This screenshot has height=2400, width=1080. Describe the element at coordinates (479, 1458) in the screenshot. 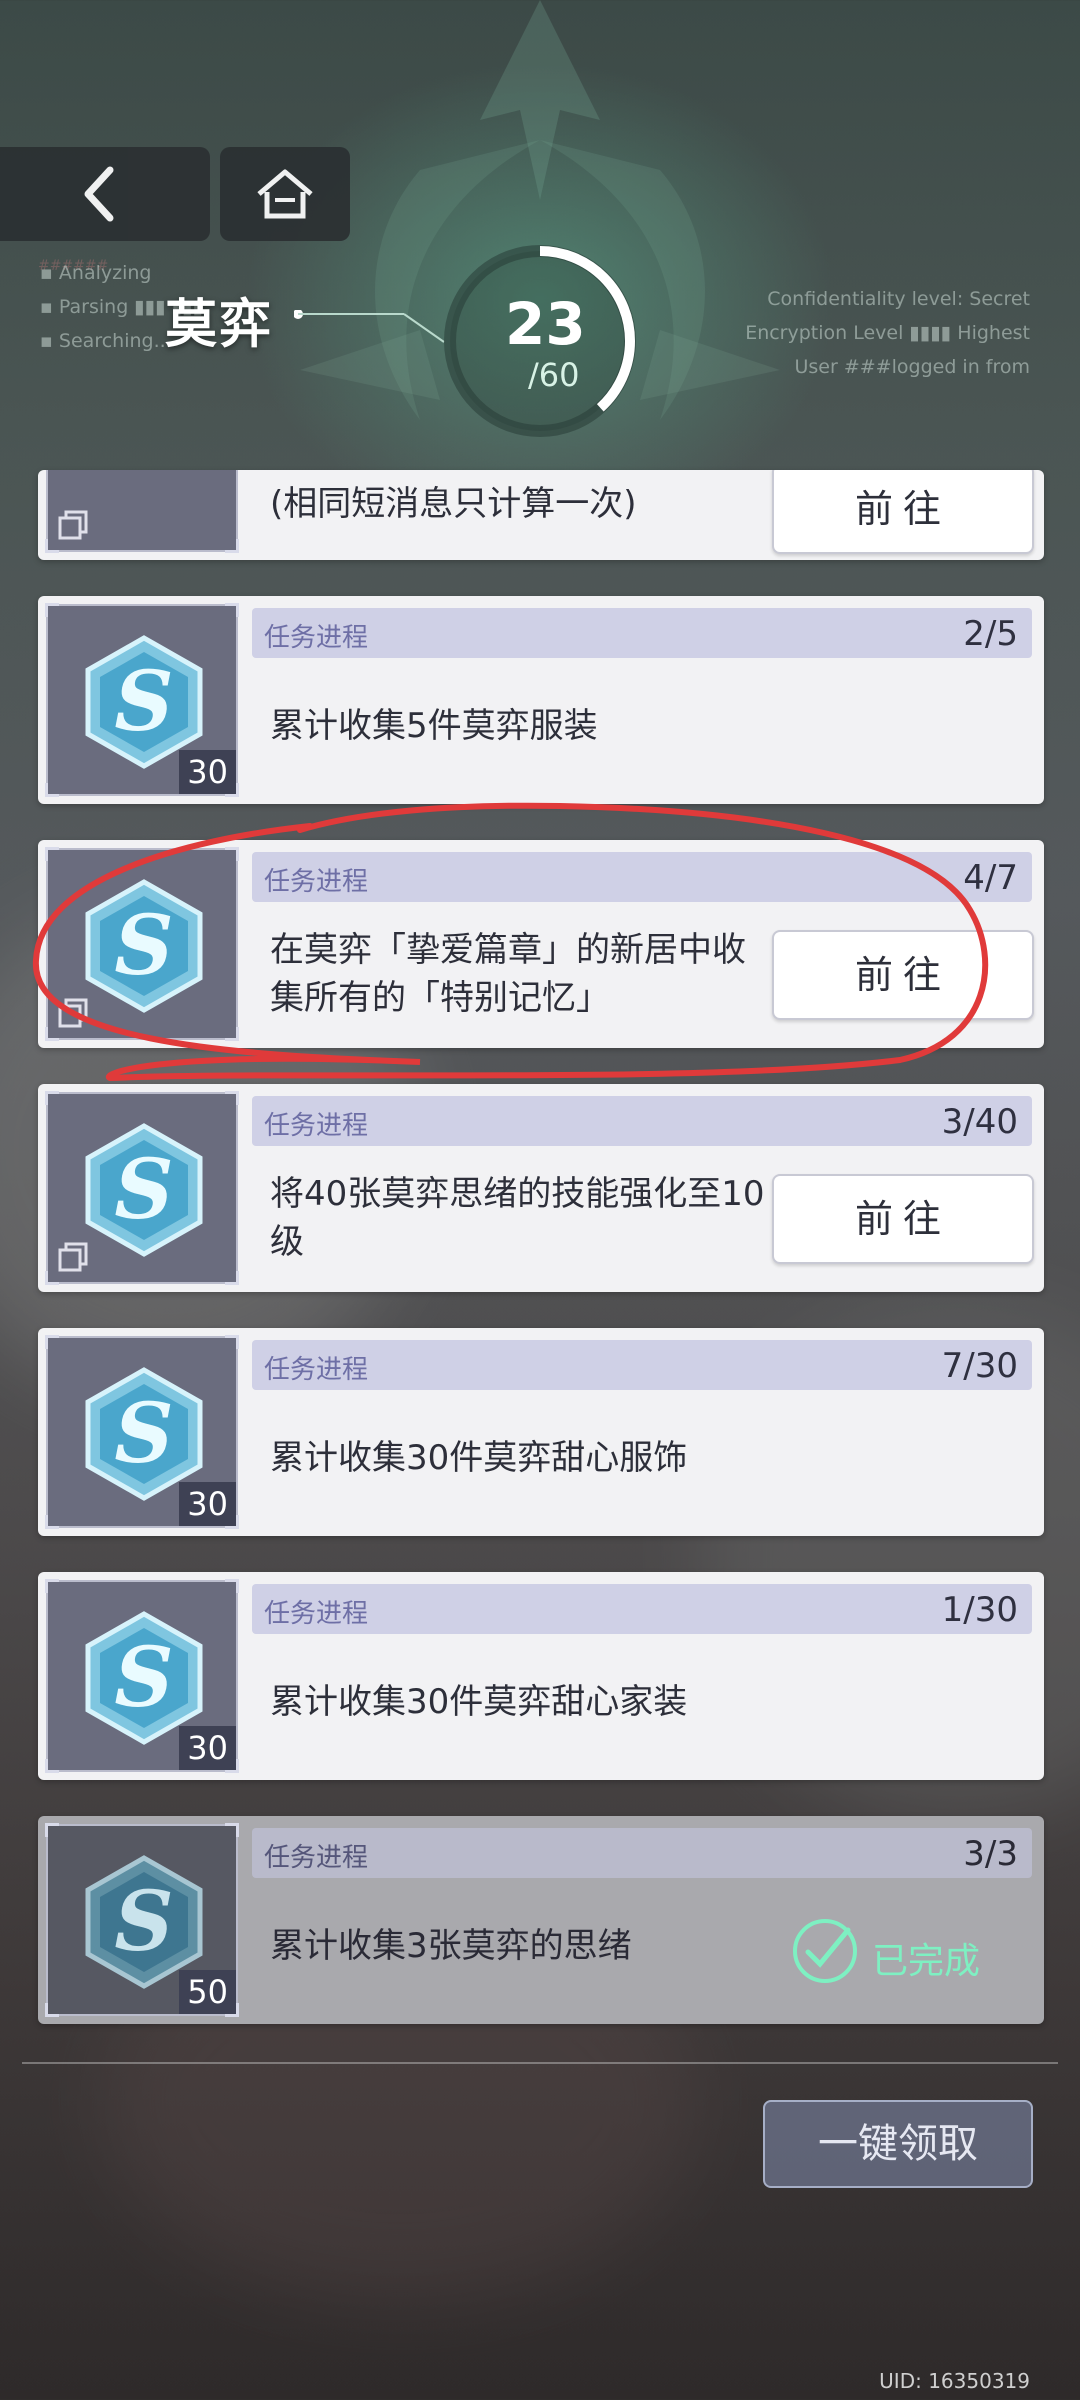

I see `task-description: 累计收集30件莫弈甜心服饰` at that location.